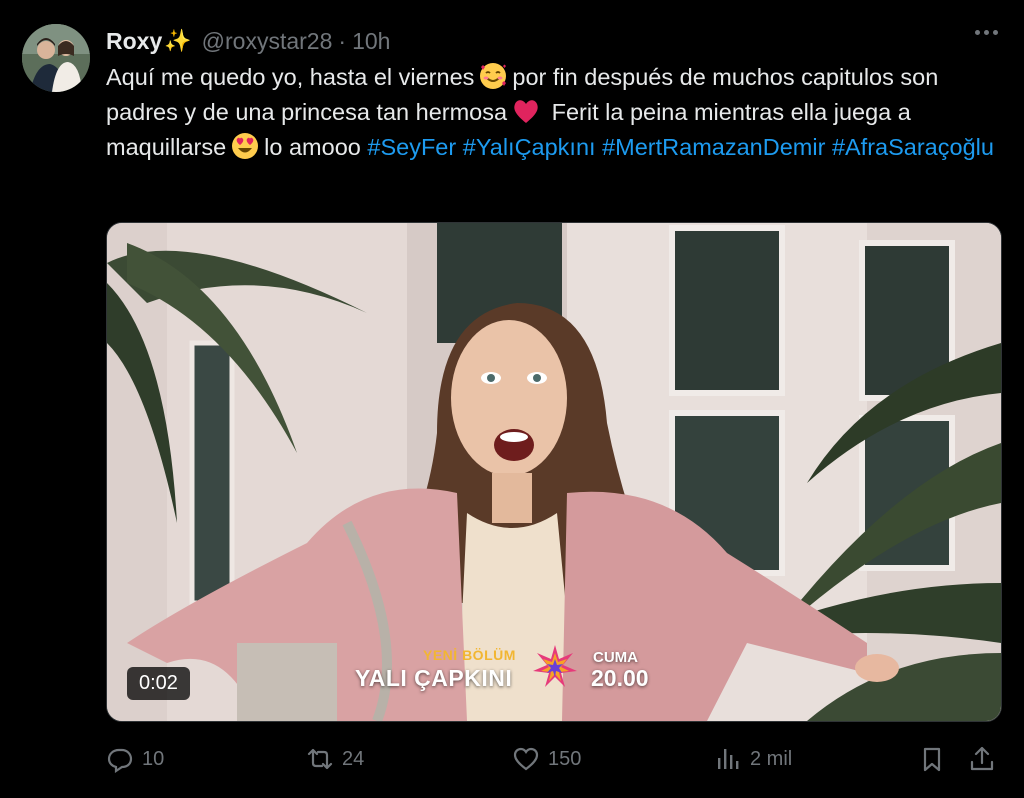 This screenshot has width=1024, height=798. I want to click on more-icon, so click(986, 32).